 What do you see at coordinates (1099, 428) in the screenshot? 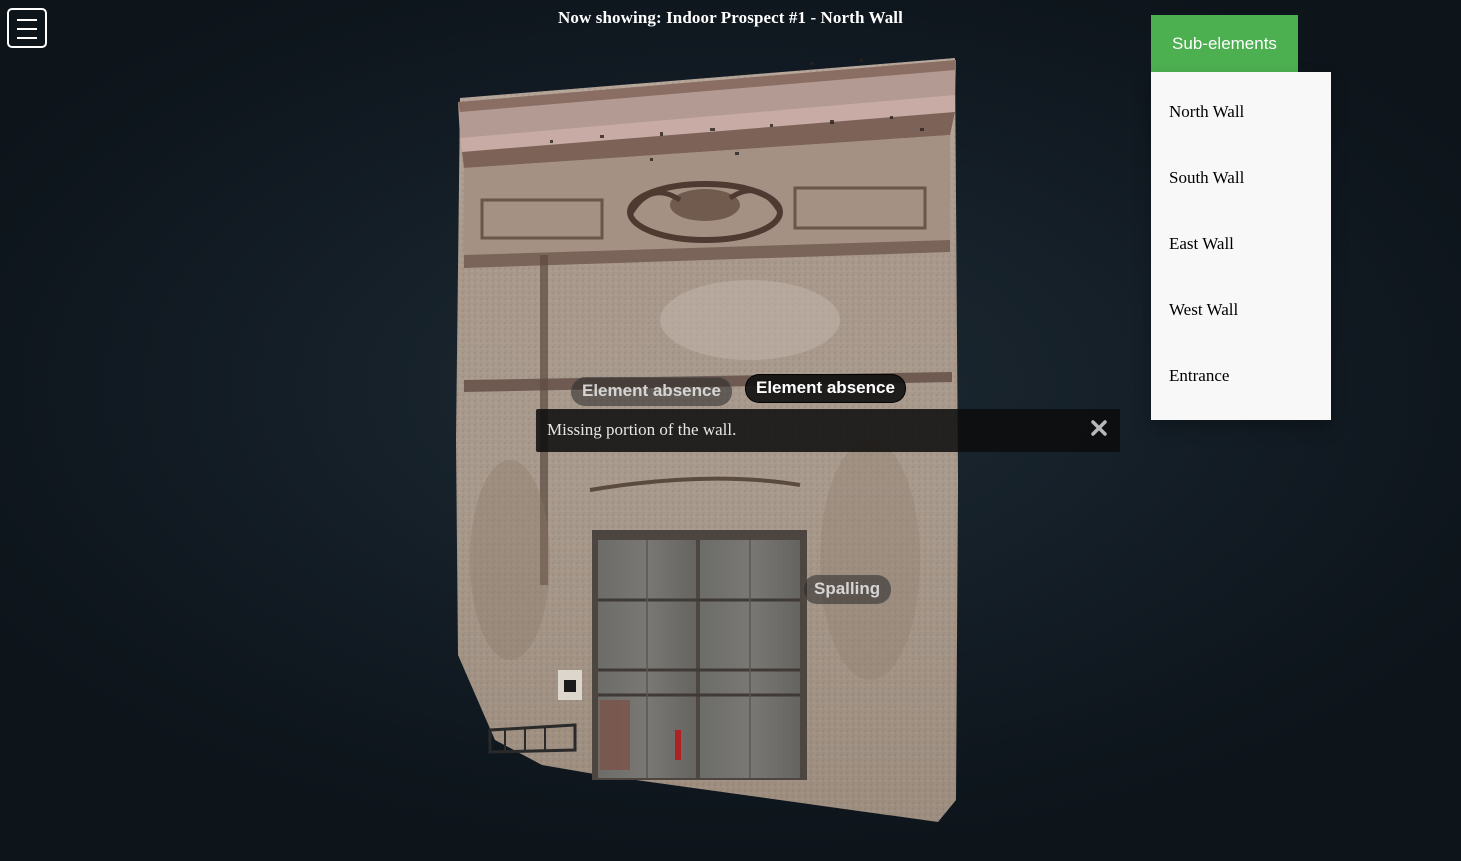
I see `close-icon` at bounding box center [1099, 428].